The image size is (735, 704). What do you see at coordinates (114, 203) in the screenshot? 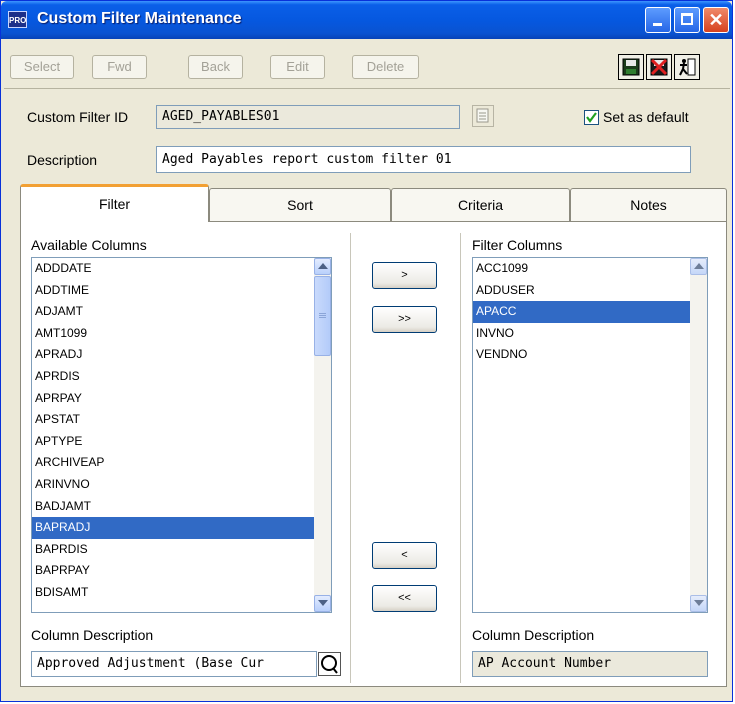
I see `tab-filter: Filter` at bounding box center [114, 203].